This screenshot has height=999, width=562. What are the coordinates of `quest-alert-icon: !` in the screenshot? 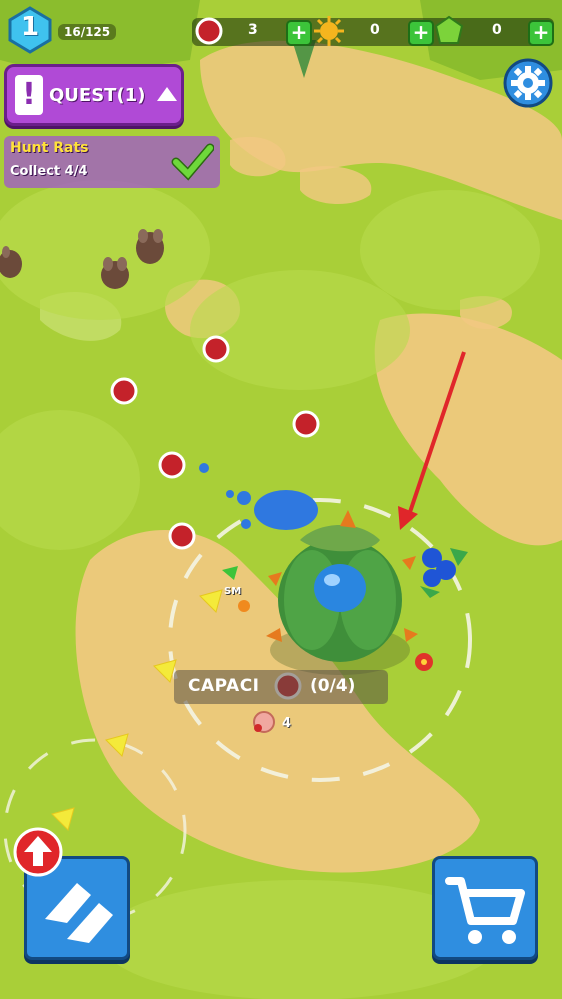 It's located at (29, 95).